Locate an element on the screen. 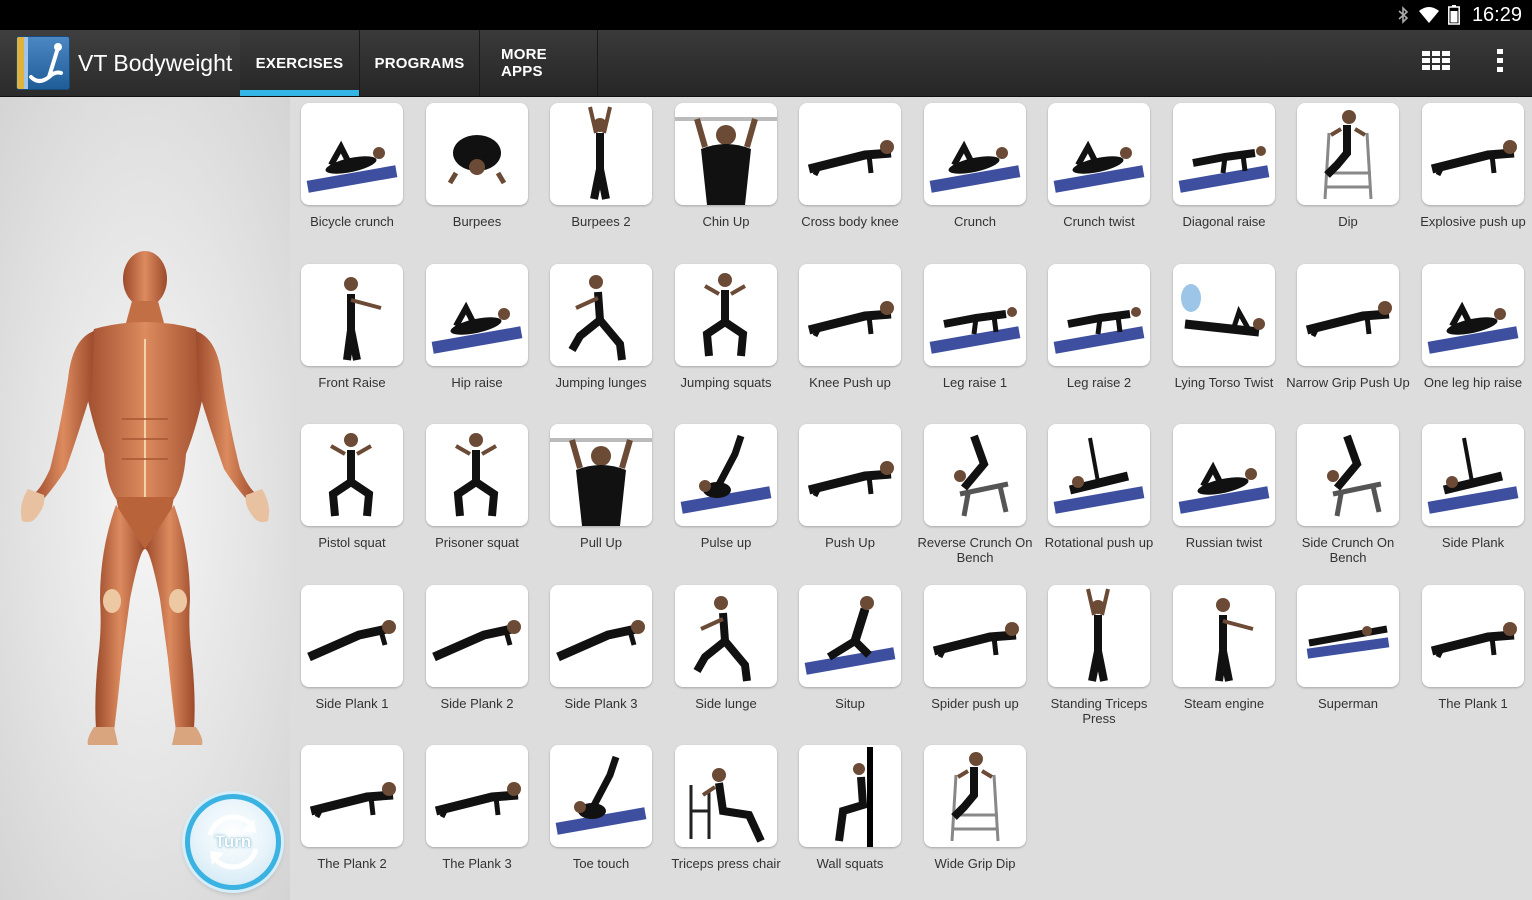 The height and width of the screenshot is (900, 1532). exercise-label: Diagonal raise is located at coordinates (1224, 221).